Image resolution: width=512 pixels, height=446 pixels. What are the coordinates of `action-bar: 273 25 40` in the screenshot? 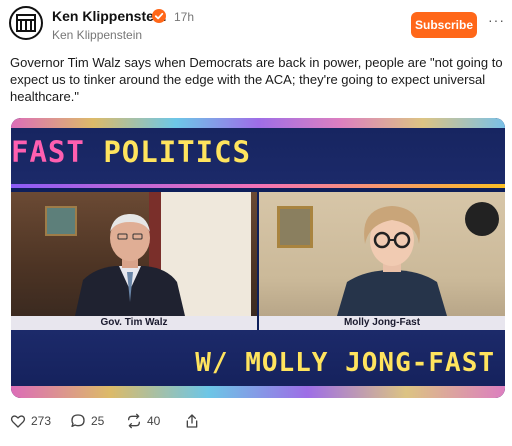 It's located at (160, 421).